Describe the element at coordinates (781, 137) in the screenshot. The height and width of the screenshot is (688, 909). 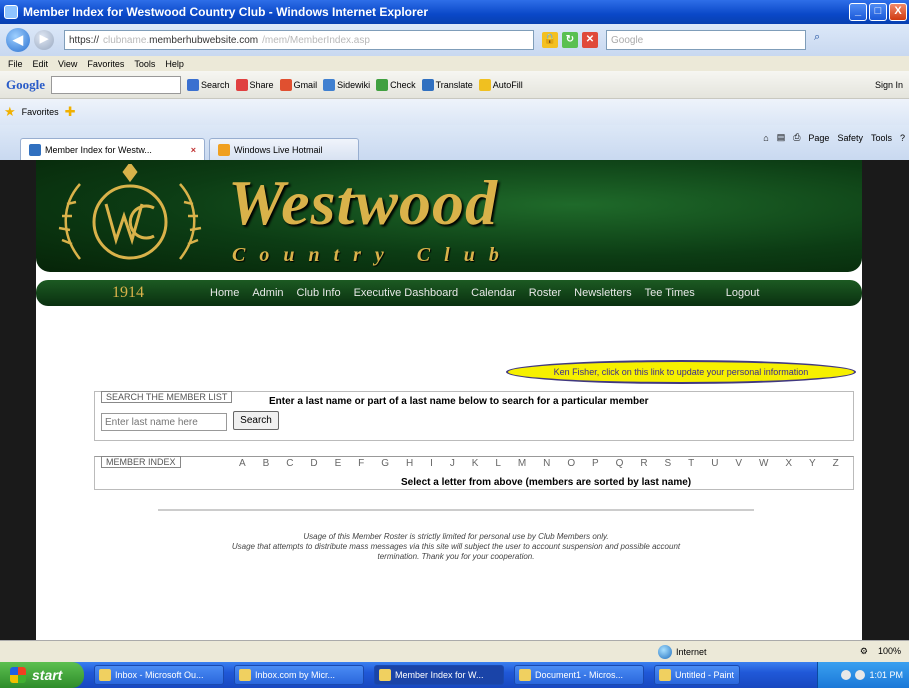
I see `feeds-icon: ▤` at that location.